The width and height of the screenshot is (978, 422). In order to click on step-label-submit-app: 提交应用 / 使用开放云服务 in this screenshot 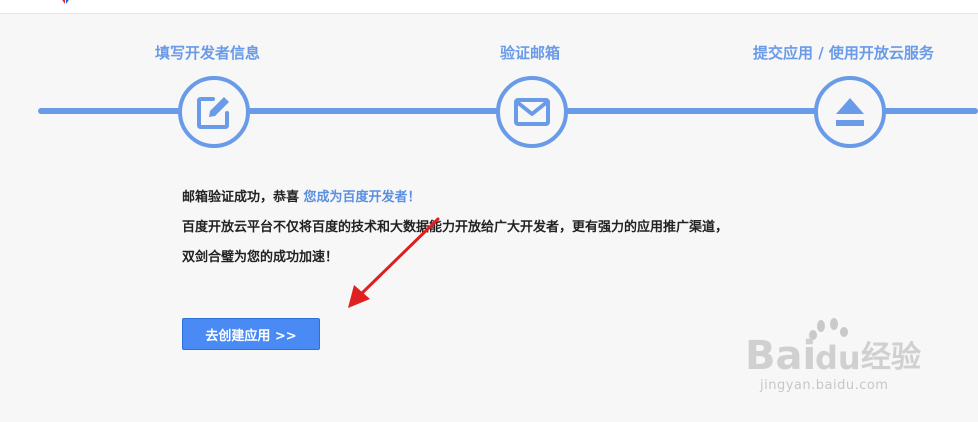, I will do `click(843, 53)`.